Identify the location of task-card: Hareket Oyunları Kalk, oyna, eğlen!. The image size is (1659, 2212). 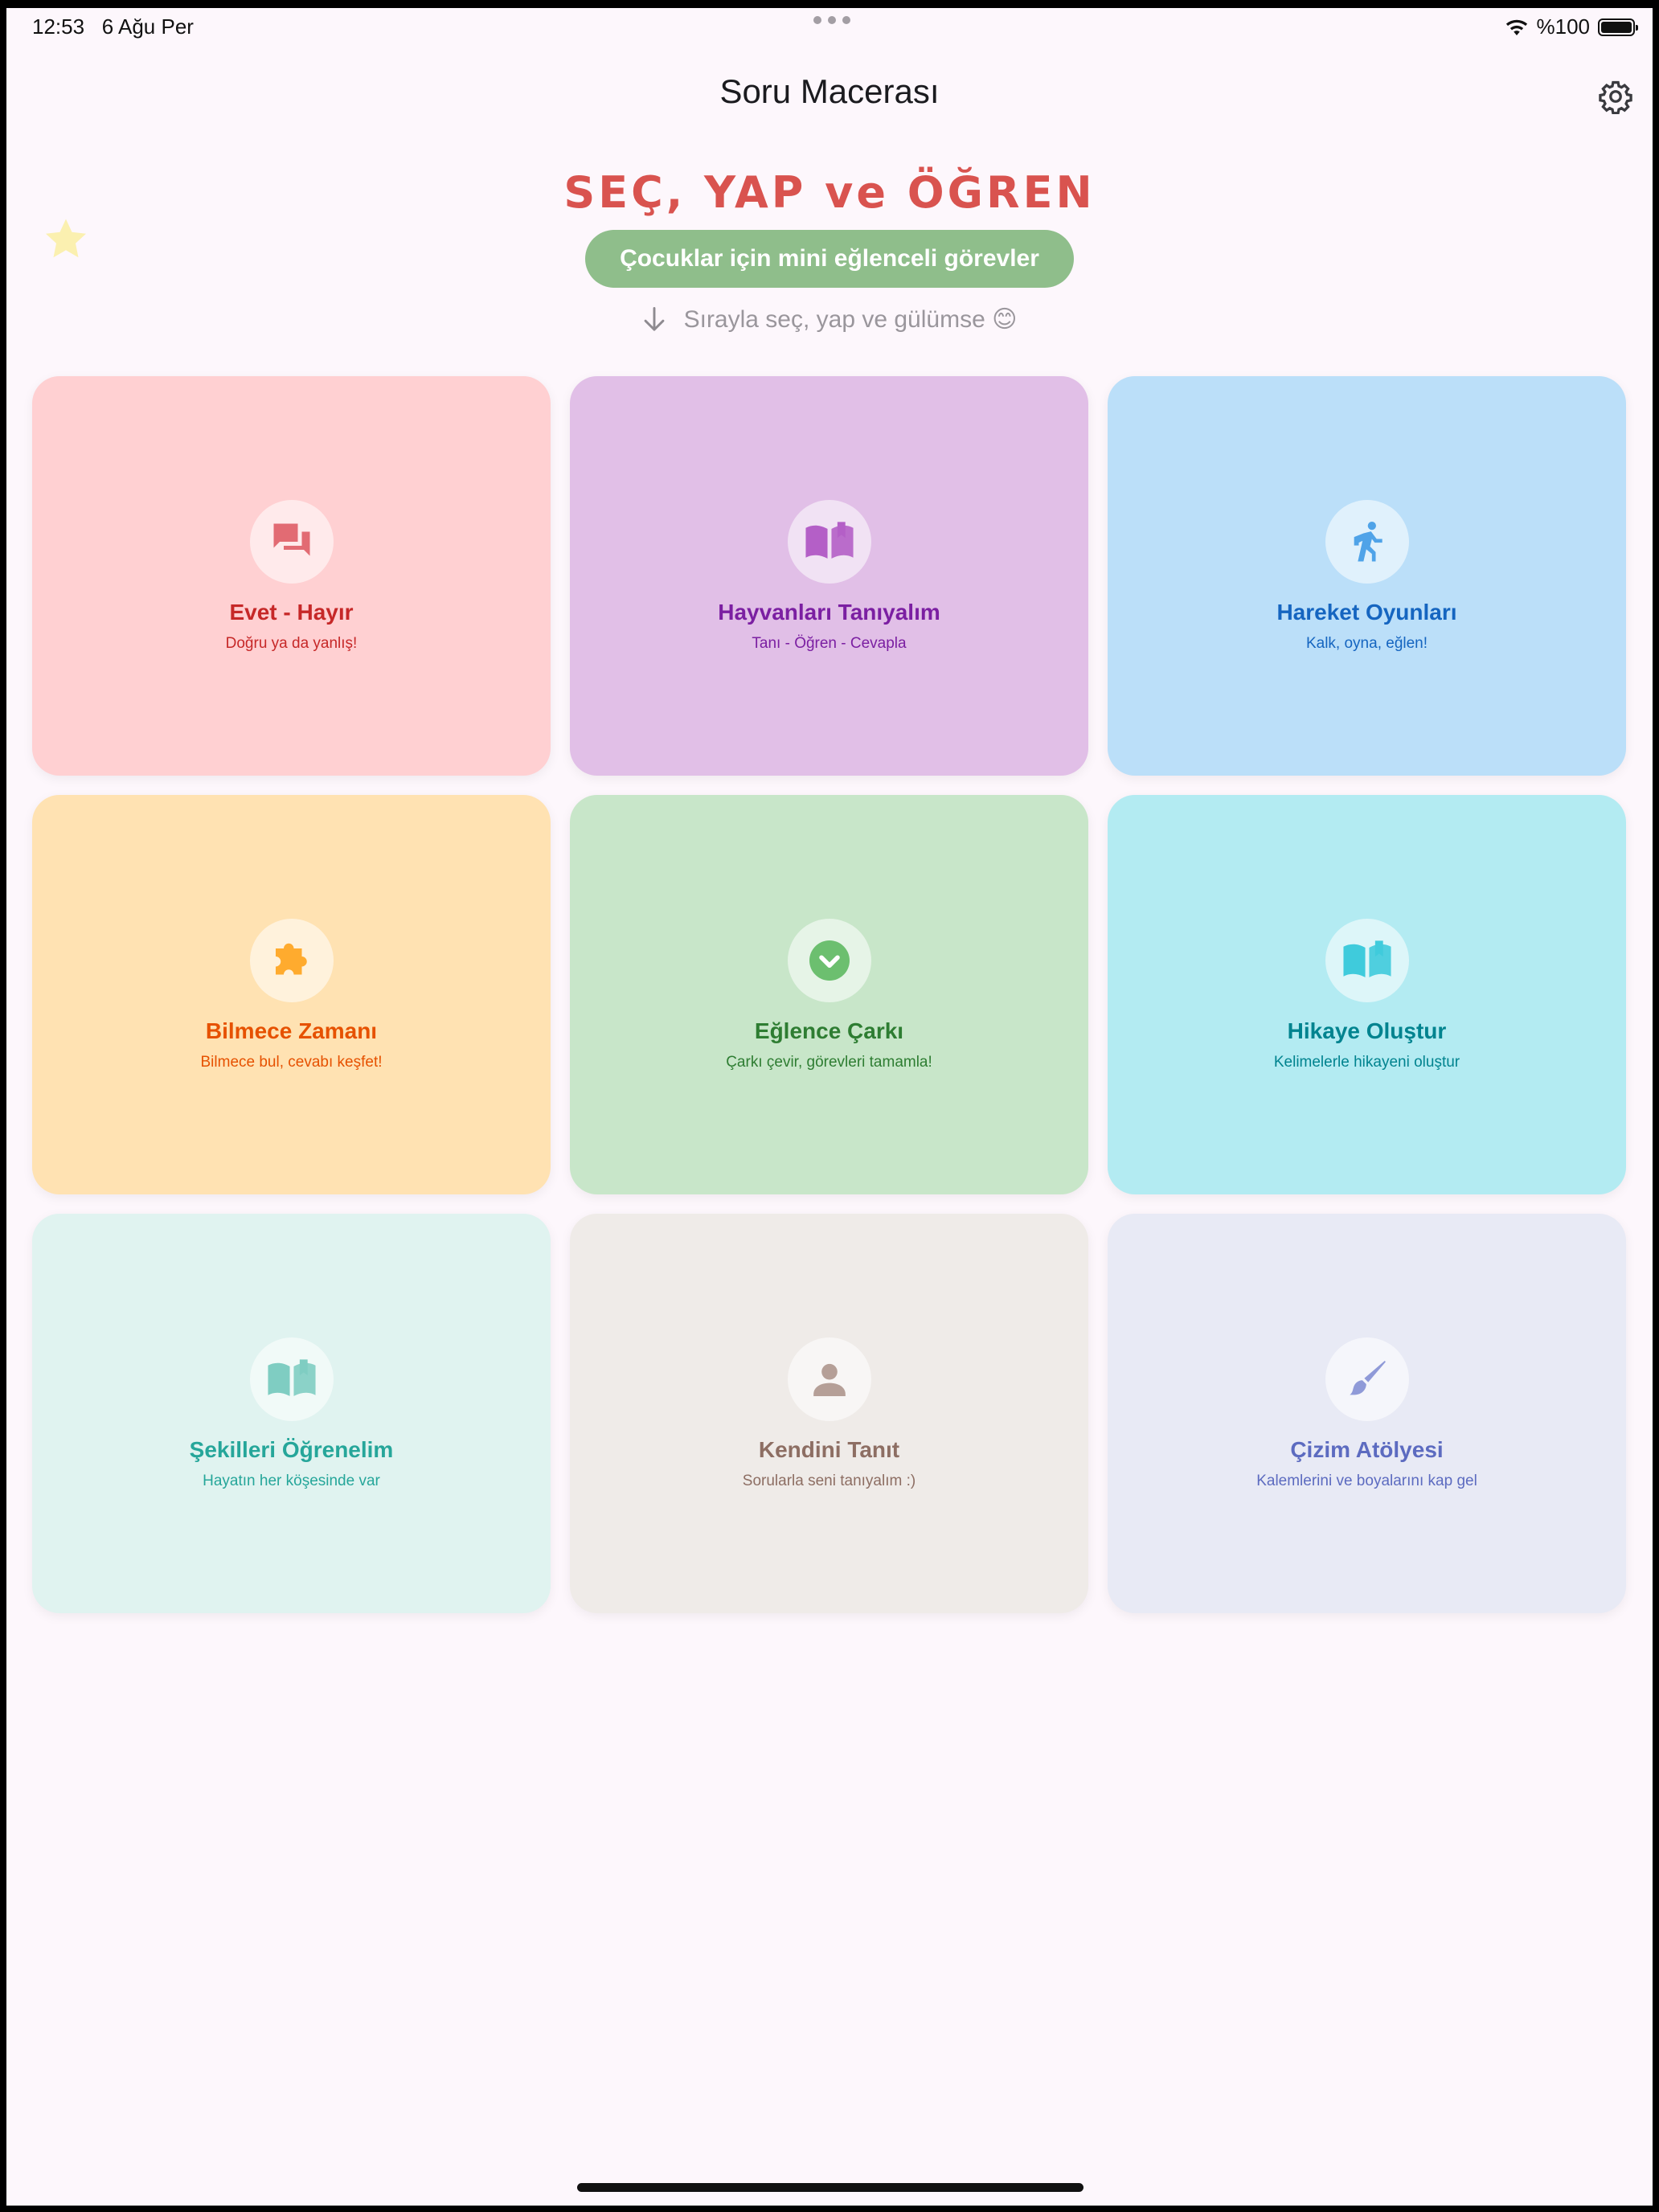
(1367, 576).